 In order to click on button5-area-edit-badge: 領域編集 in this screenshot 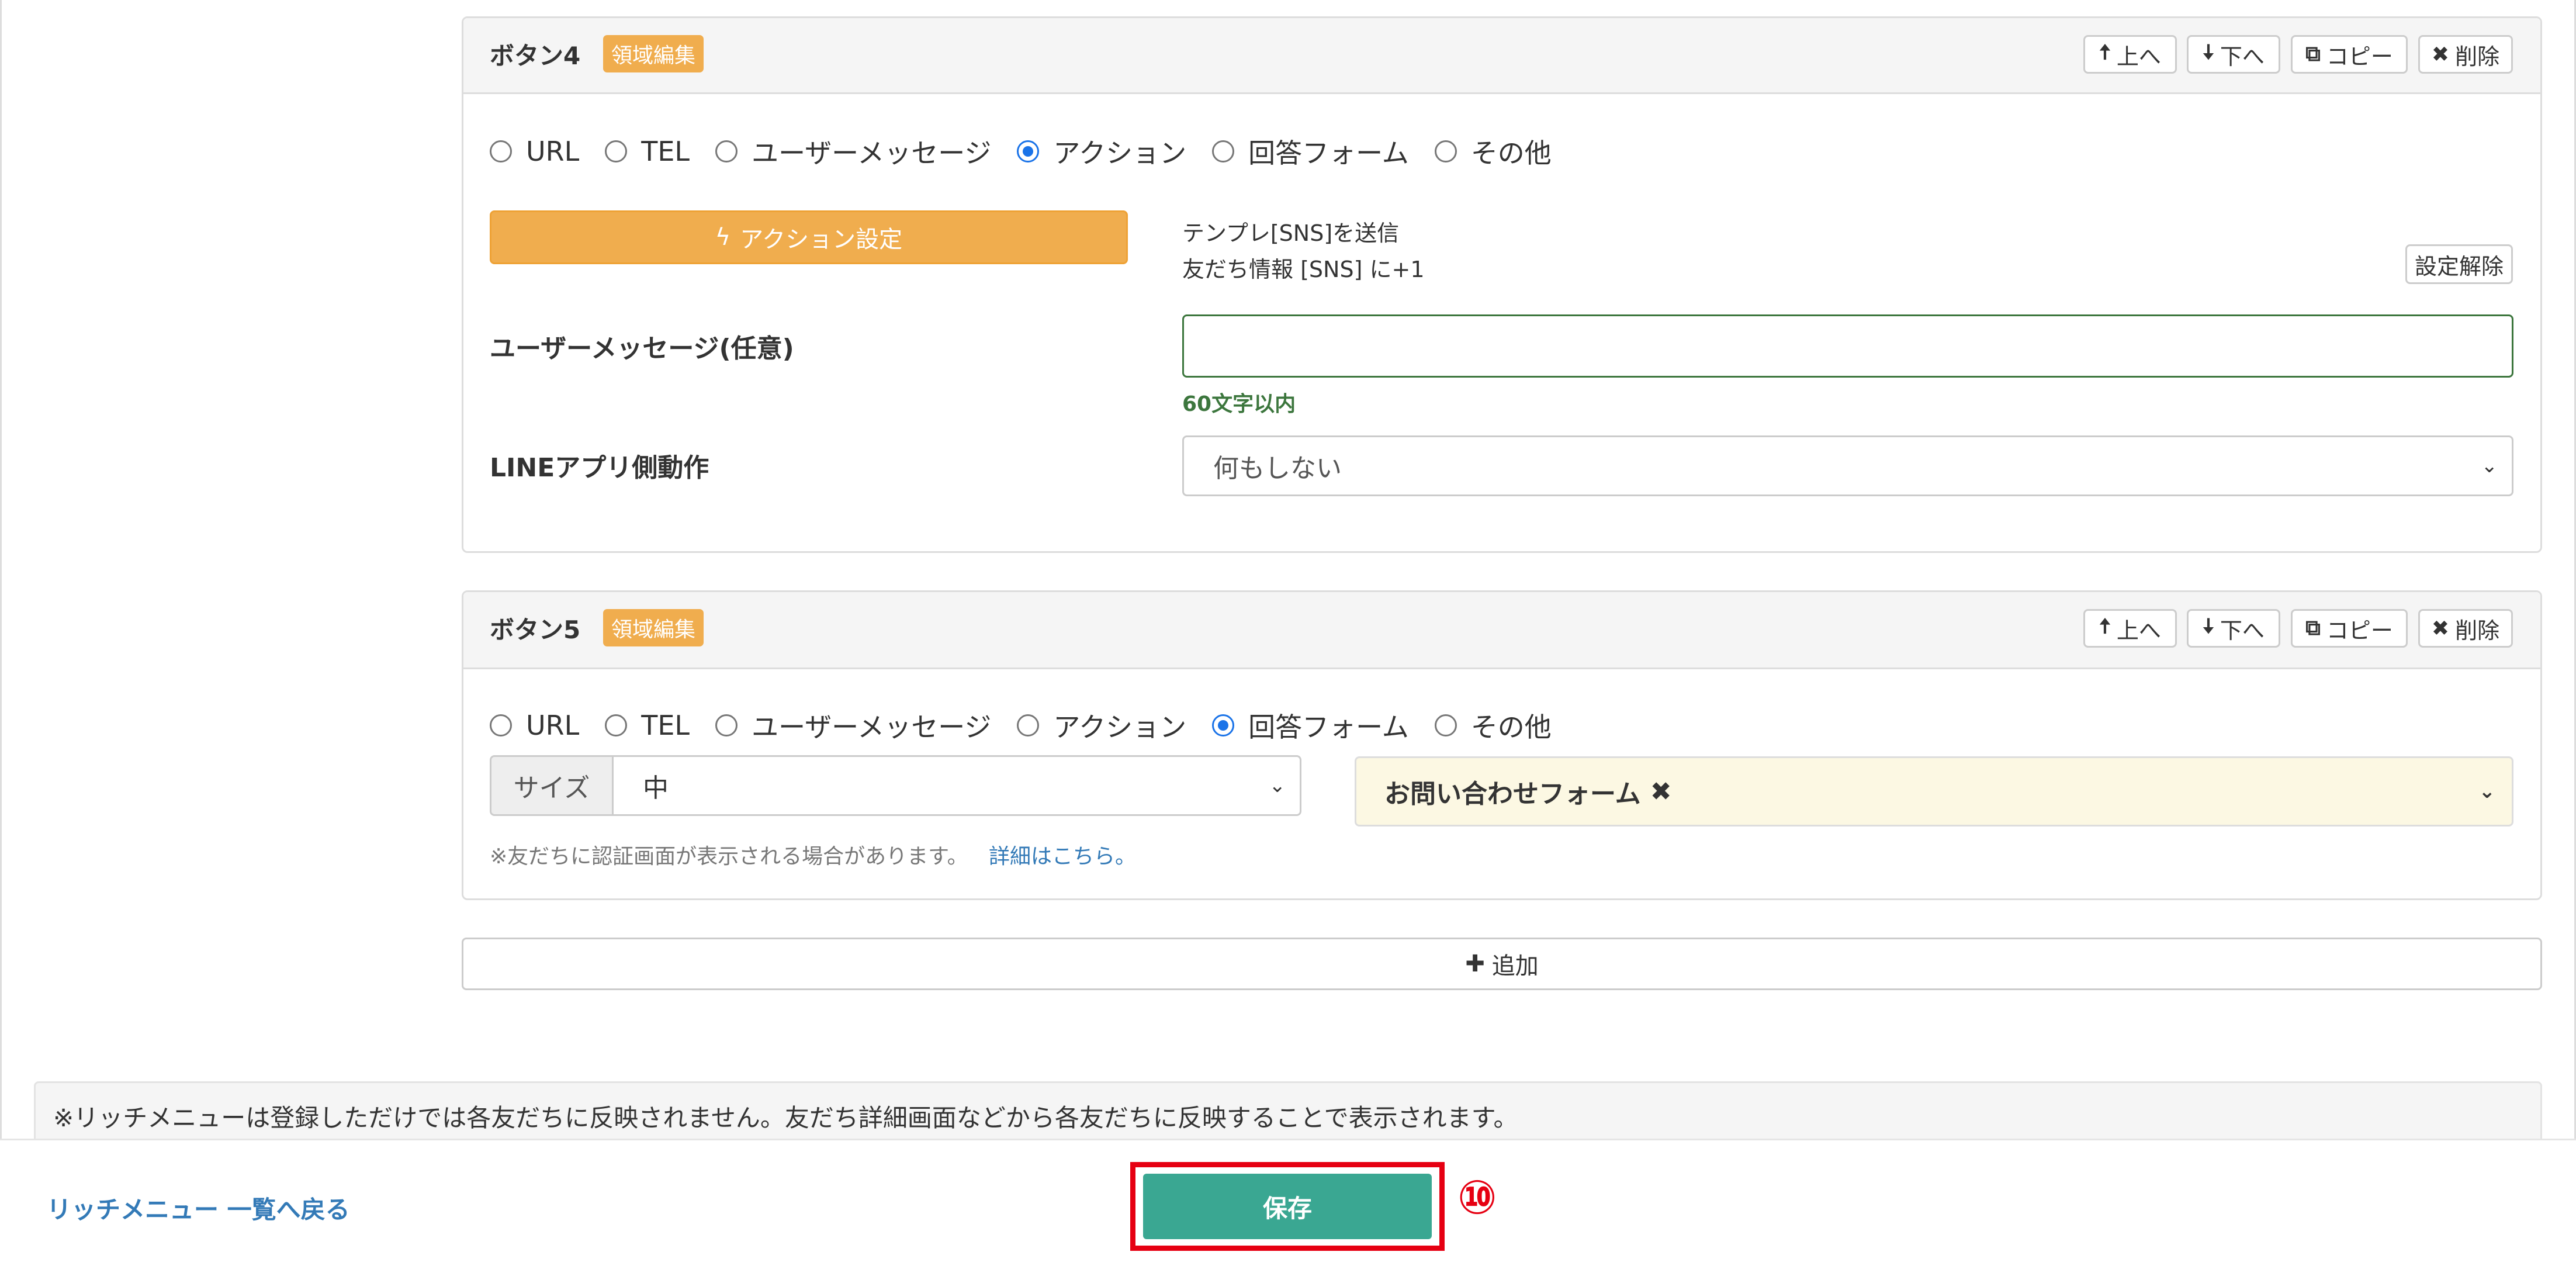, I will do `click(653, 627)`.